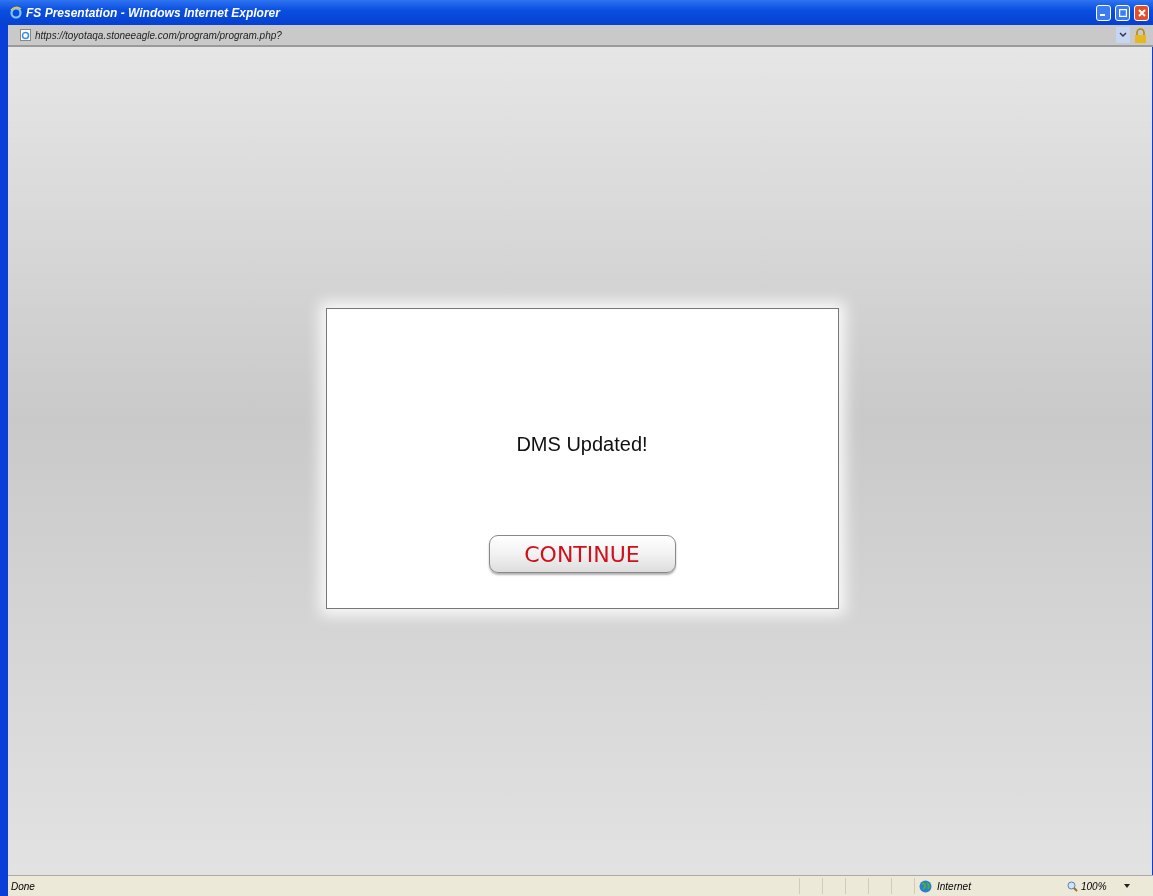  I want to click on zoom-level: 100%, so click(1094, 886).